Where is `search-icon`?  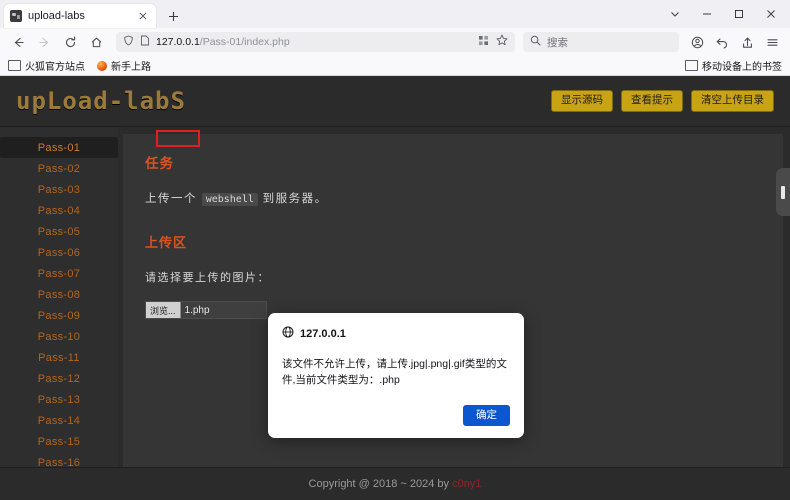 search-icon is located at coordinates (535, 42).